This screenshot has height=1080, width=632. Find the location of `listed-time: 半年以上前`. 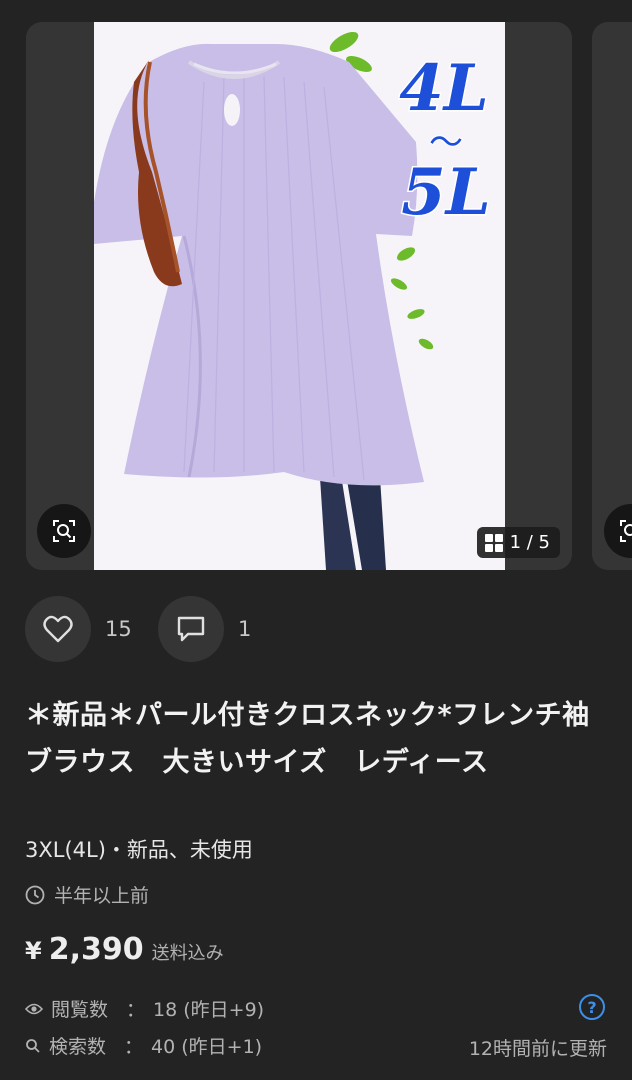

listed-time: 半年以上前 is located at coordinates (87, 894).